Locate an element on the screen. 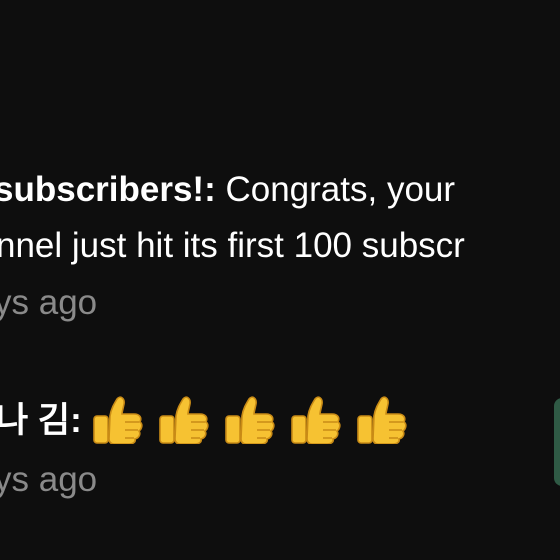 This screenshot has height=560, width=560. comment-line: 나 김: is located at coordinates (211, 420).